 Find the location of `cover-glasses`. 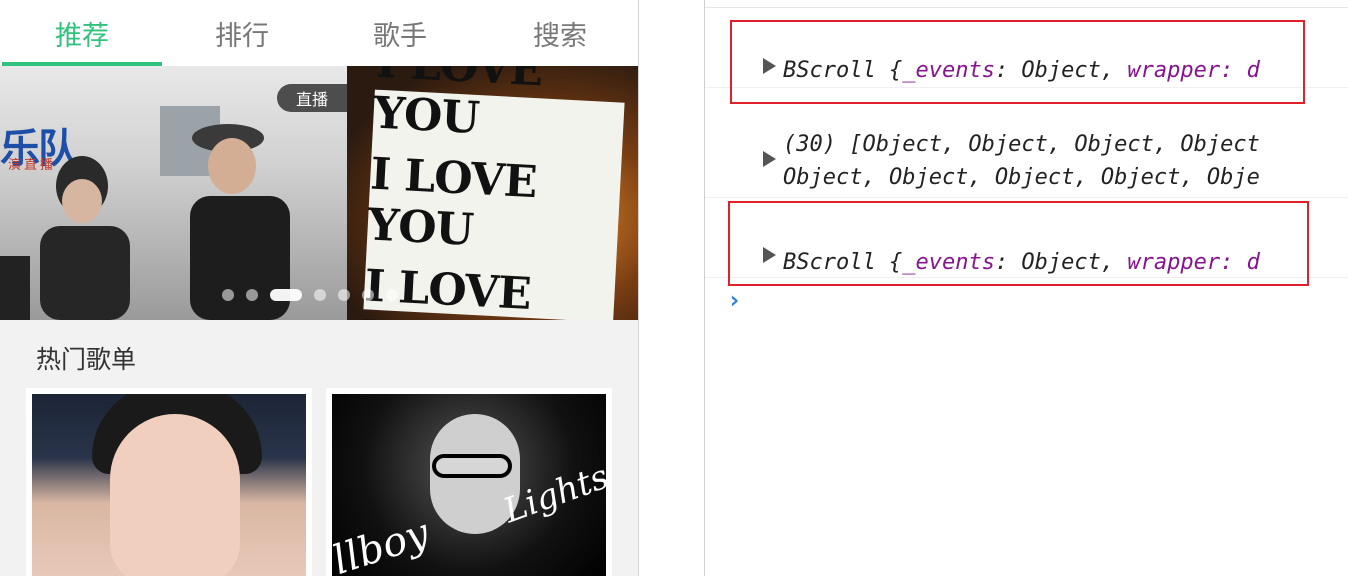

cover-glasses is located at coordinates (472, 466).